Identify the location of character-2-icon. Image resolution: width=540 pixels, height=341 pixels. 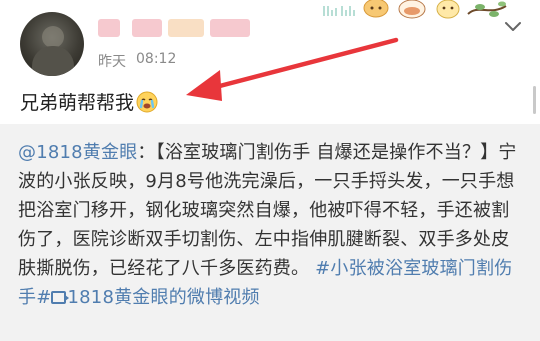
(412, 9).